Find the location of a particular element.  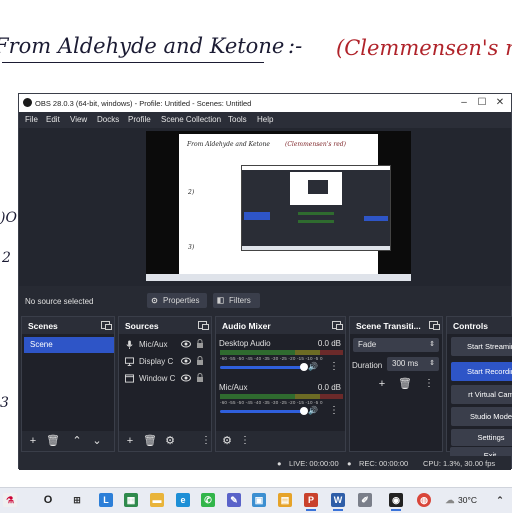

powerpoint-icon: P is located at coordinates (311, 500).